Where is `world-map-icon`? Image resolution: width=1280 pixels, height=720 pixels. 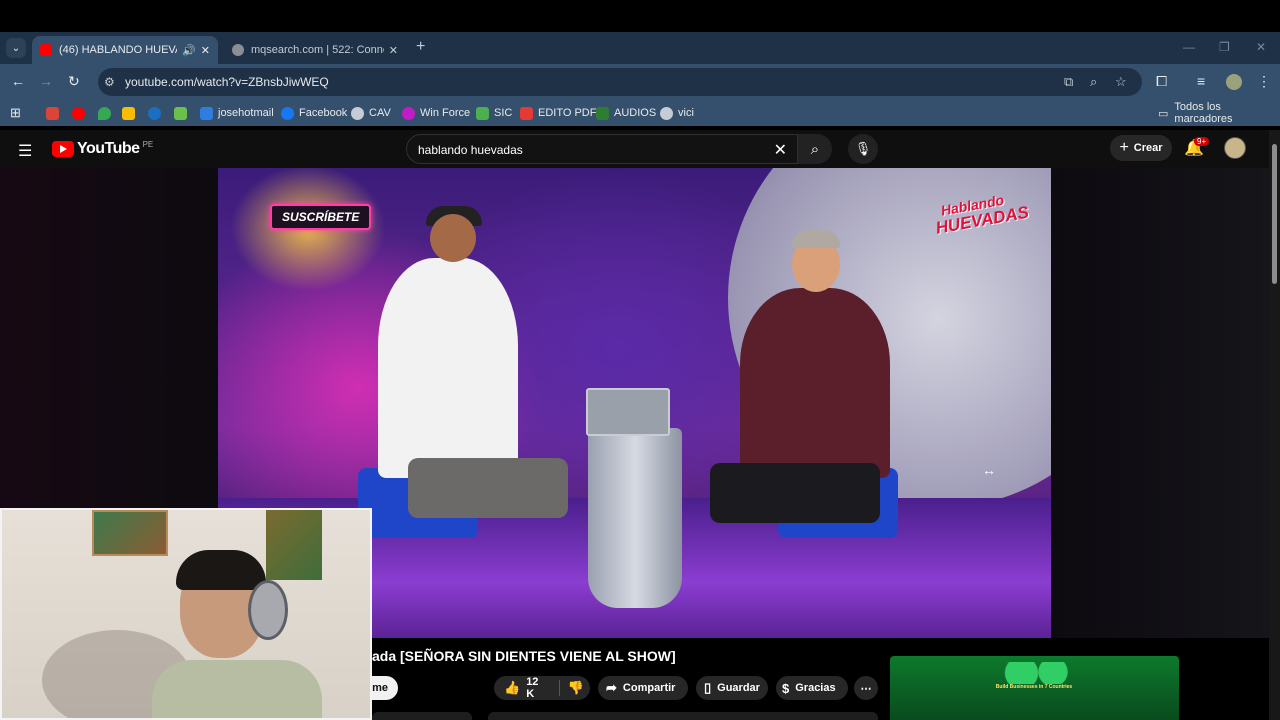 world-map-icon is located at coordinates (1039, 673).